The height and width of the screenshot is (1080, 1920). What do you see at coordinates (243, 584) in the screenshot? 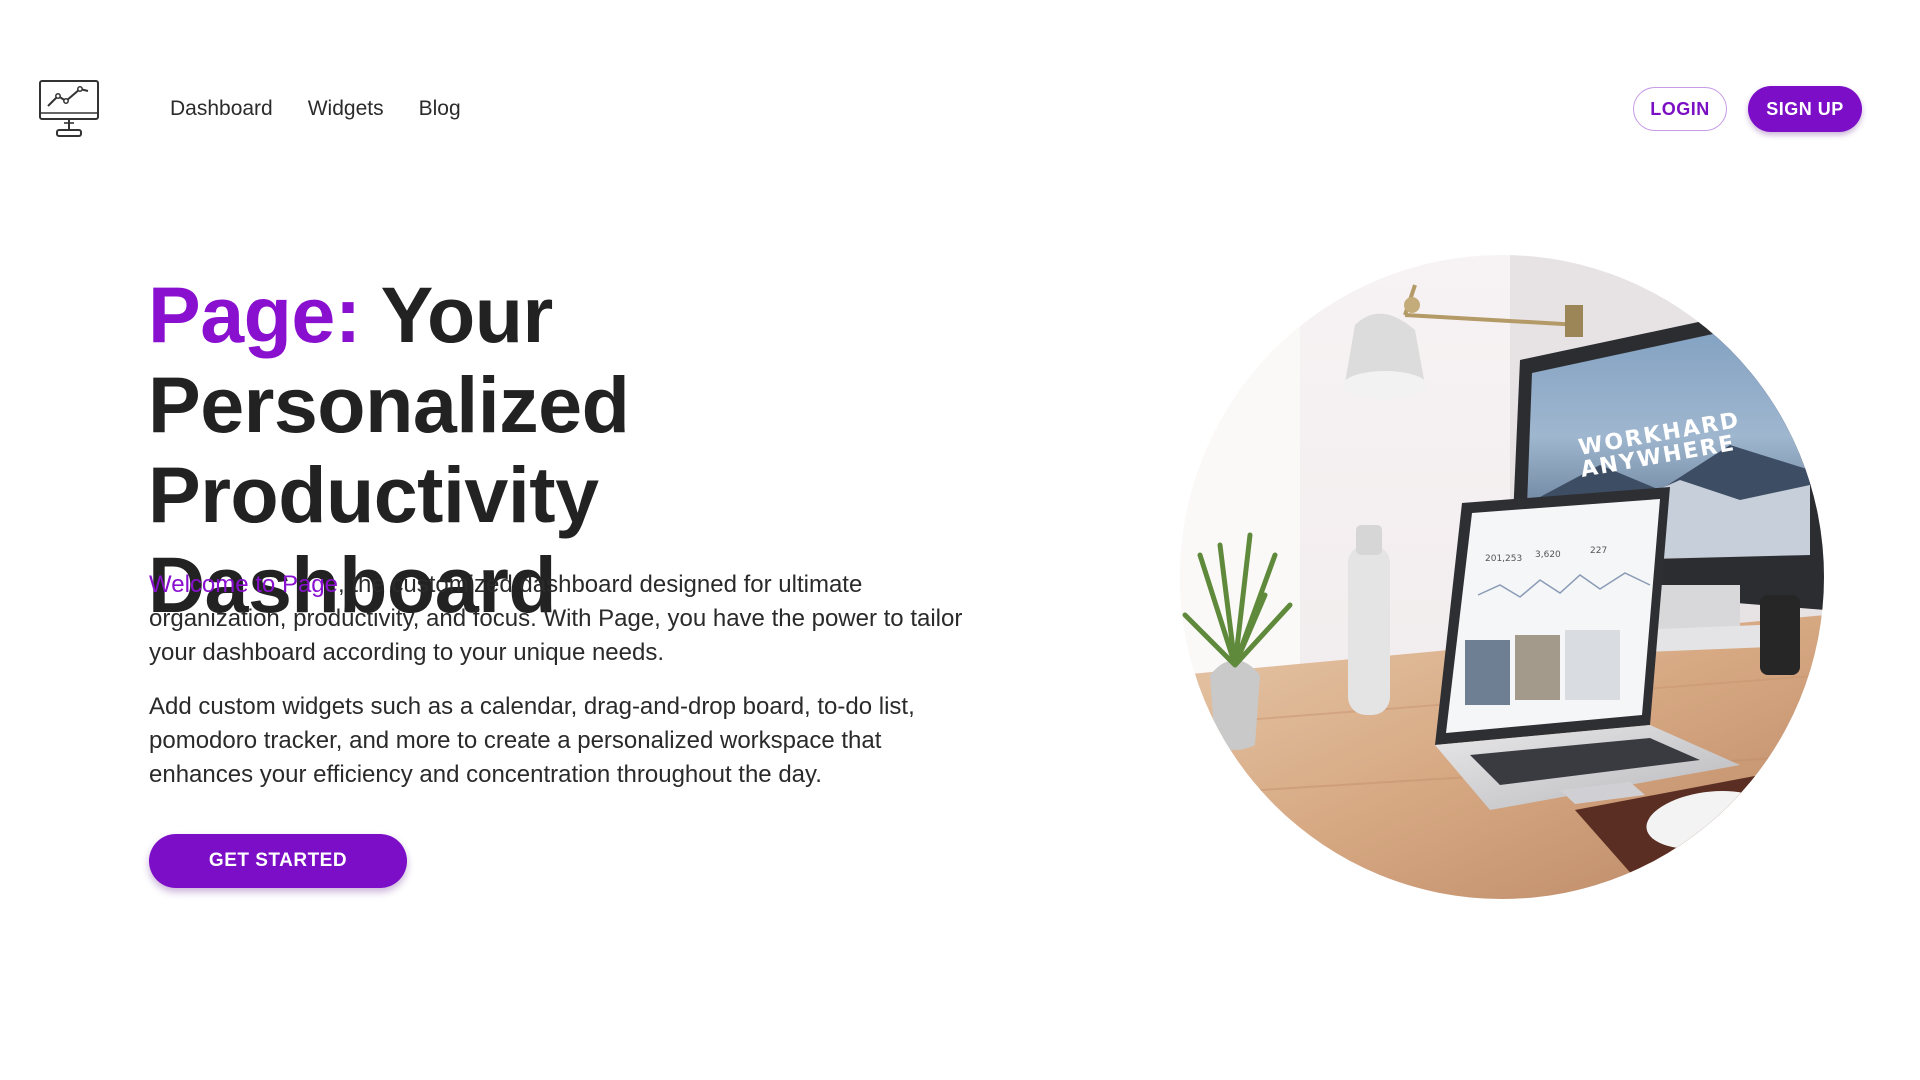
I see `hero-intro-accent: Welcome to Page` at bounding box center [243, 584].